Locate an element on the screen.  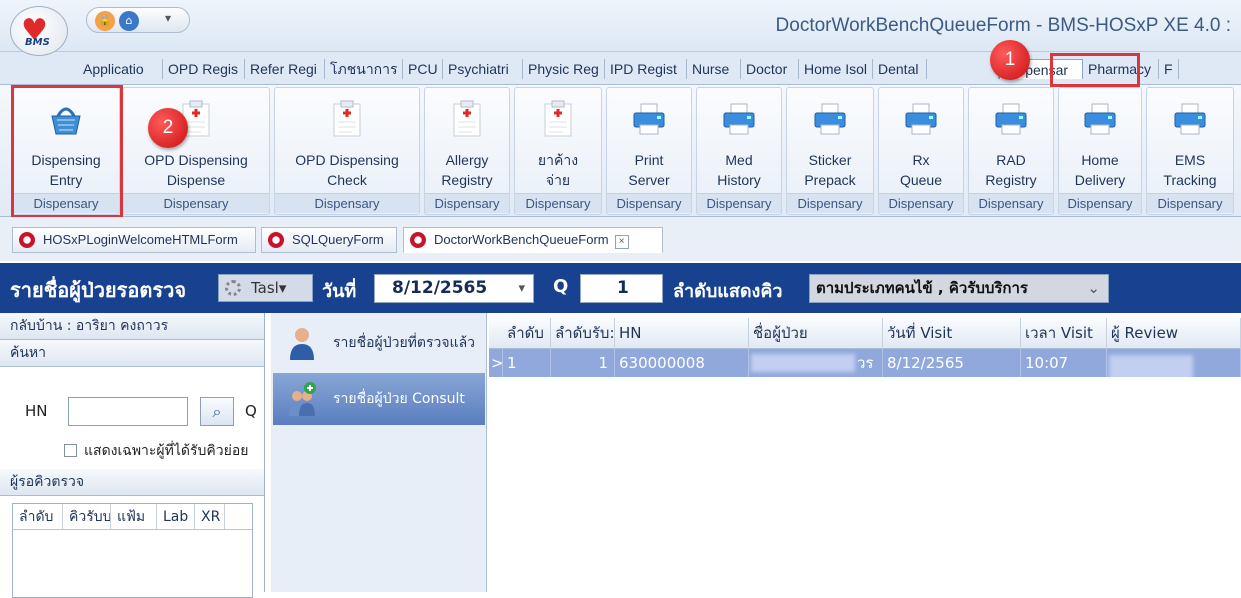
col-visit-date: วันที่ Visit is located at coordinates (952, 333).